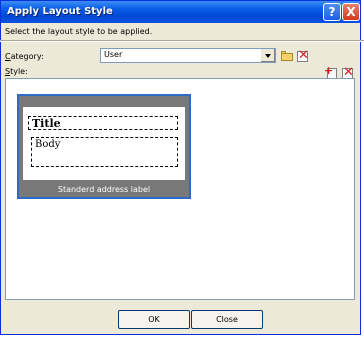 The image size is (364, 339). What do you see at coordinates (103, 123) in the screenshot?
I see `preview-title-box: Title` at bounding box center [103, 123].